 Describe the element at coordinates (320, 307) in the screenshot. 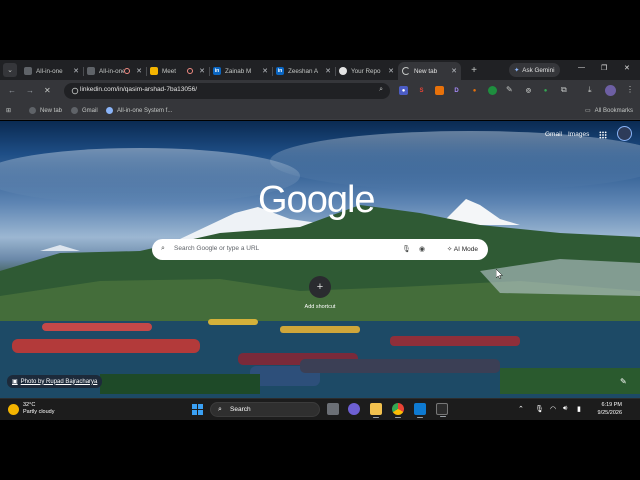

I see `add-shortcut-label: Add shortcut` at that location.